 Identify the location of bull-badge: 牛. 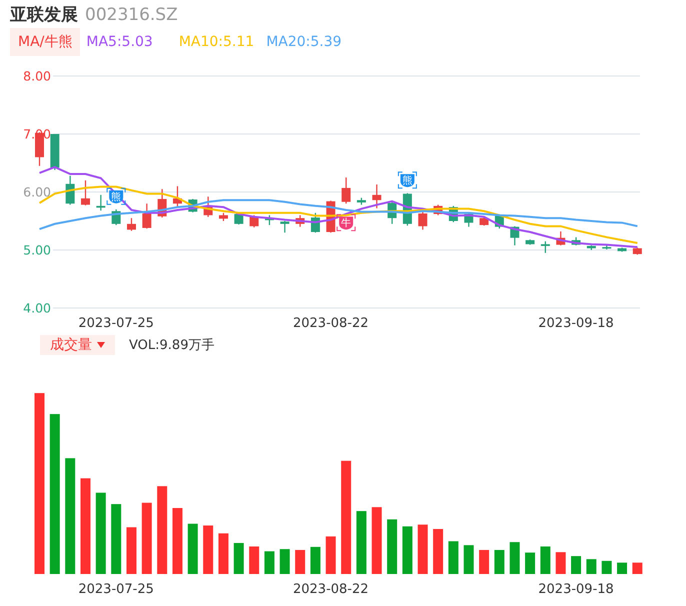
(346, 223).